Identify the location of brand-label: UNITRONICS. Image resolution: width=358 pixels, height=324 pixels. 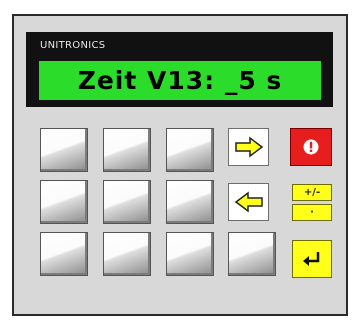
(73, 45).